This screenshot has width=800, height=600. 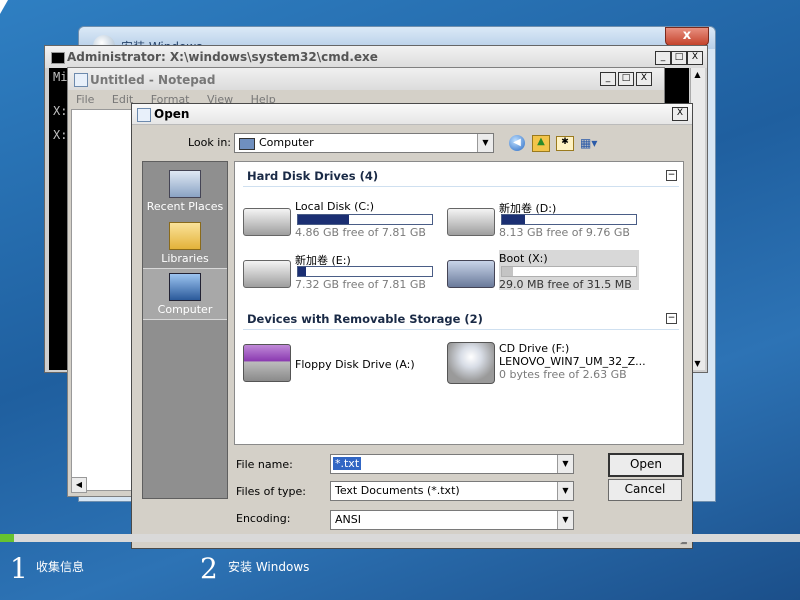 I want to click on file-type-select: Text Documents (*.txt) ▼, so click(x=452, y=491).